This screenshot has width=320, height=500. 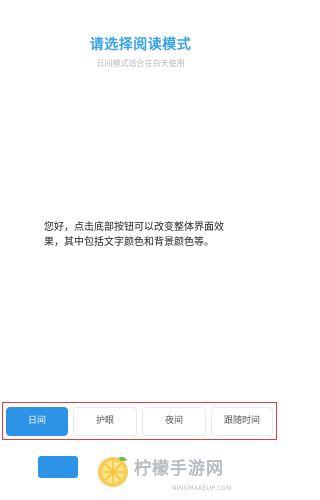 What do you see at coordinates (179, 469) in the screenshot?
I see `watermark-brand: 柠檬手游网` at bounding box center [179, 469].